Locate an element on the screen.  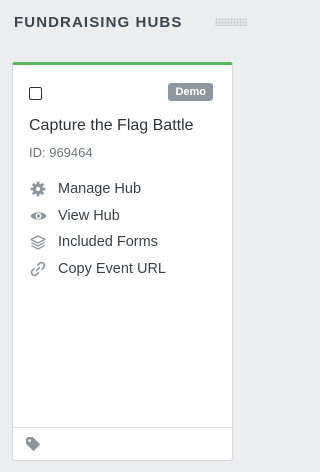
layers-icon is located at coordinates (38, 242).